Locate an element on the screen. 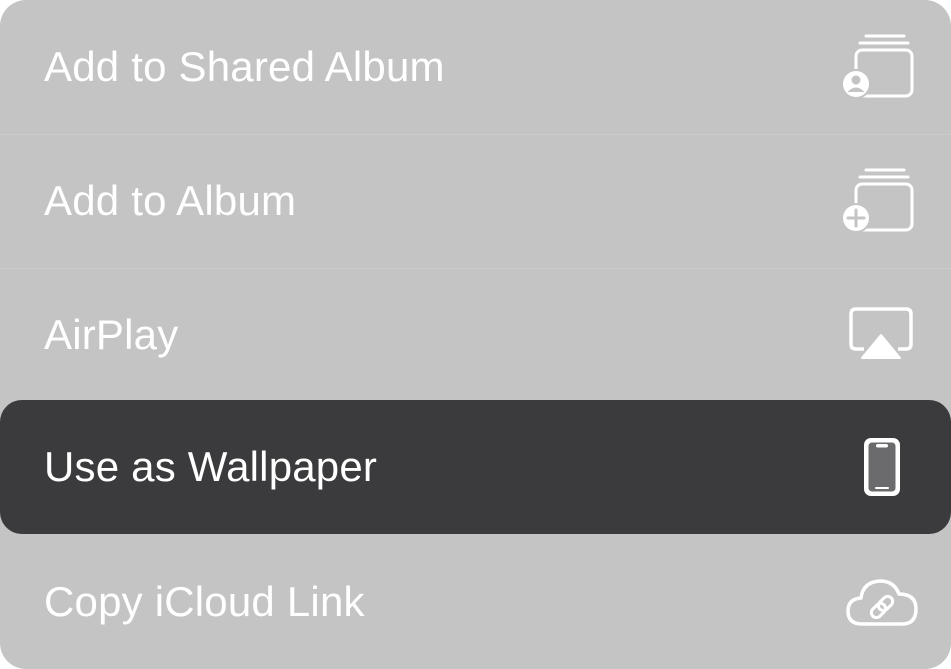 Image resolution: width=951 pixels, height=669 pixels. iphone-icon is located at coordinates (882, 467).